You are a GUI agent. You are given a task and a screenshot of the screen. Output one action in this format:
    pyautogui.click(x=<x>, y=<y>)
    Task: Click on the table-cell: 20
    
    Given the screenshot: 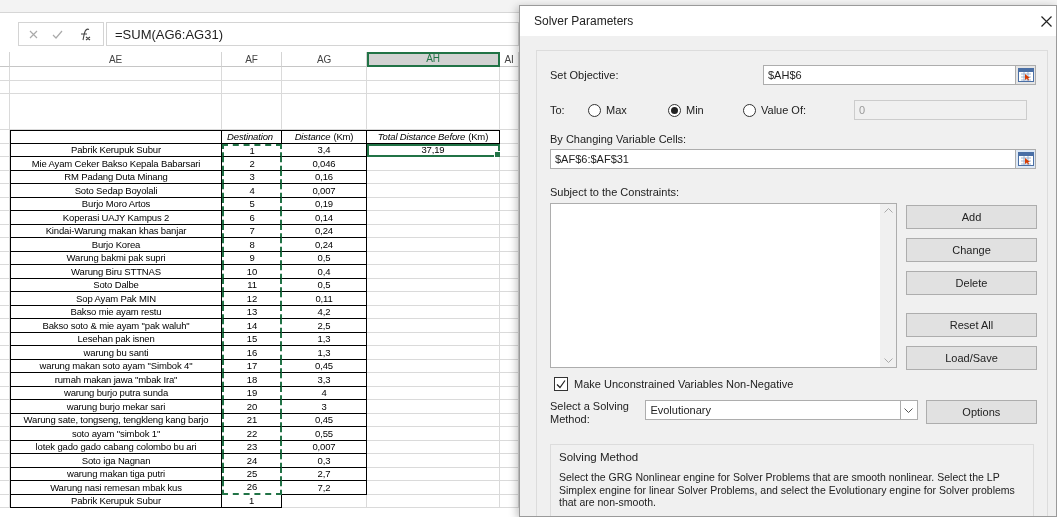 What is the action you would take?
    pyautogui.click(x=252, y=407)
    